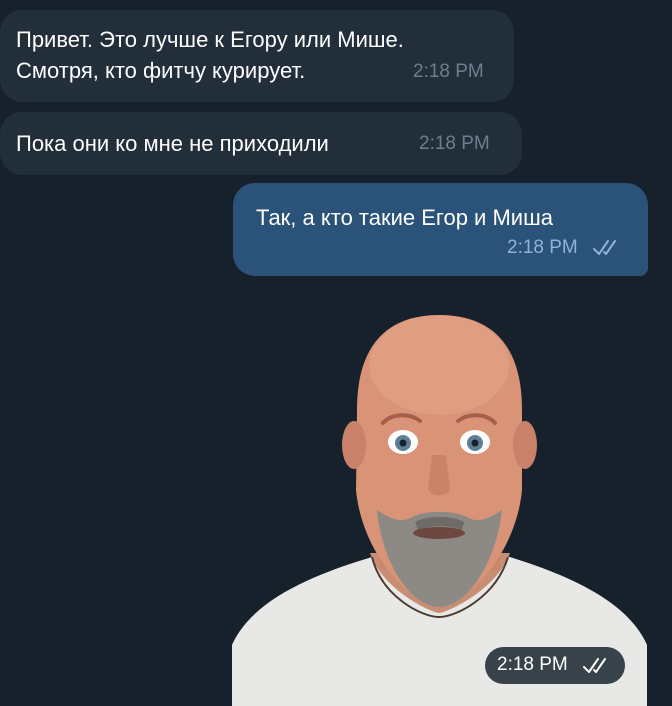  I want to click on message-text-line: Привет. Это лучше к Егору или Мише., so click(210, 39).